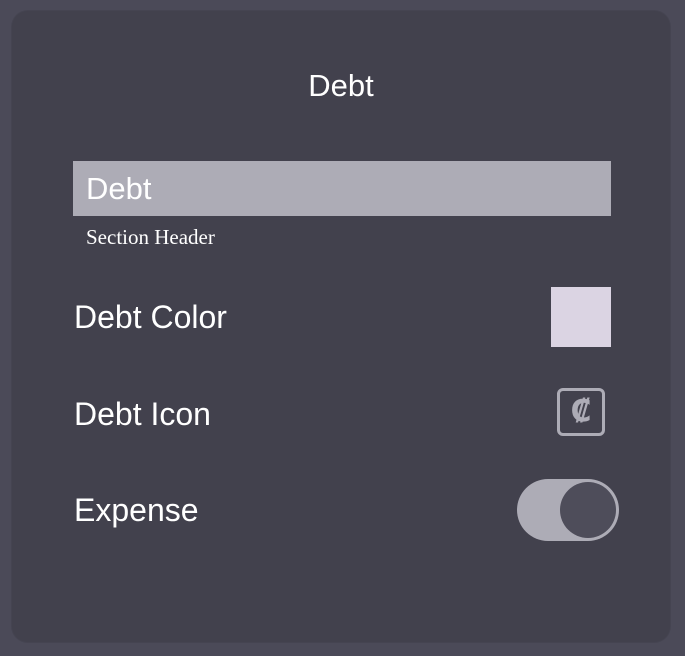 The height and width of the screenshot is (656, 685). Describe the element at coordinates (150, 317) in the screenshot. I see `debt-color-label: Debt Color` at that location.